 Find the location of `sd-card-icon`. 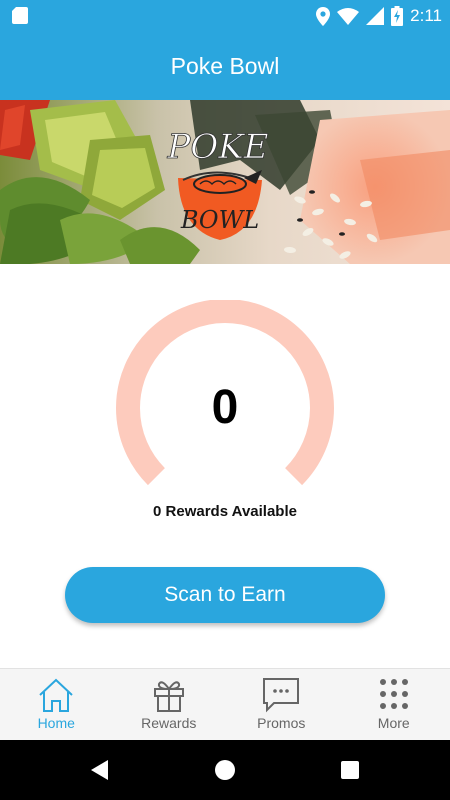

sd-card-icon is located at coordinates (20, 15).